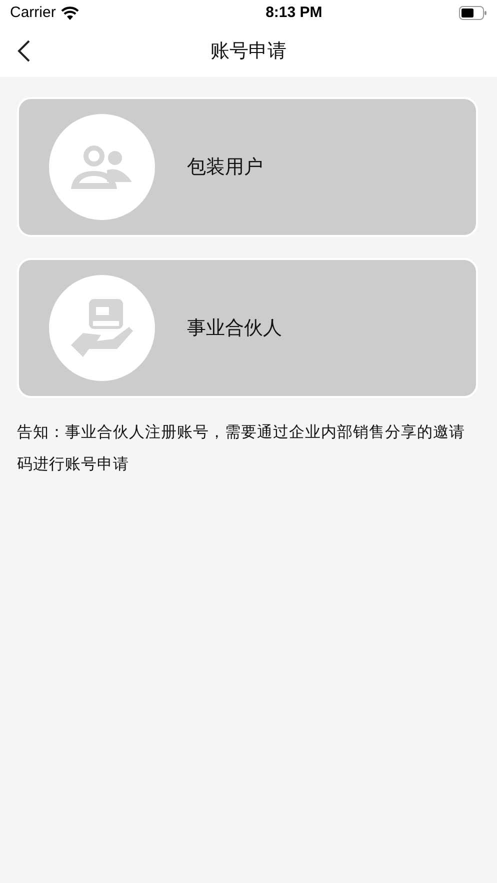 The image size is (497, 883). I want to click on page-title: 账号申请, so click(248, 51).